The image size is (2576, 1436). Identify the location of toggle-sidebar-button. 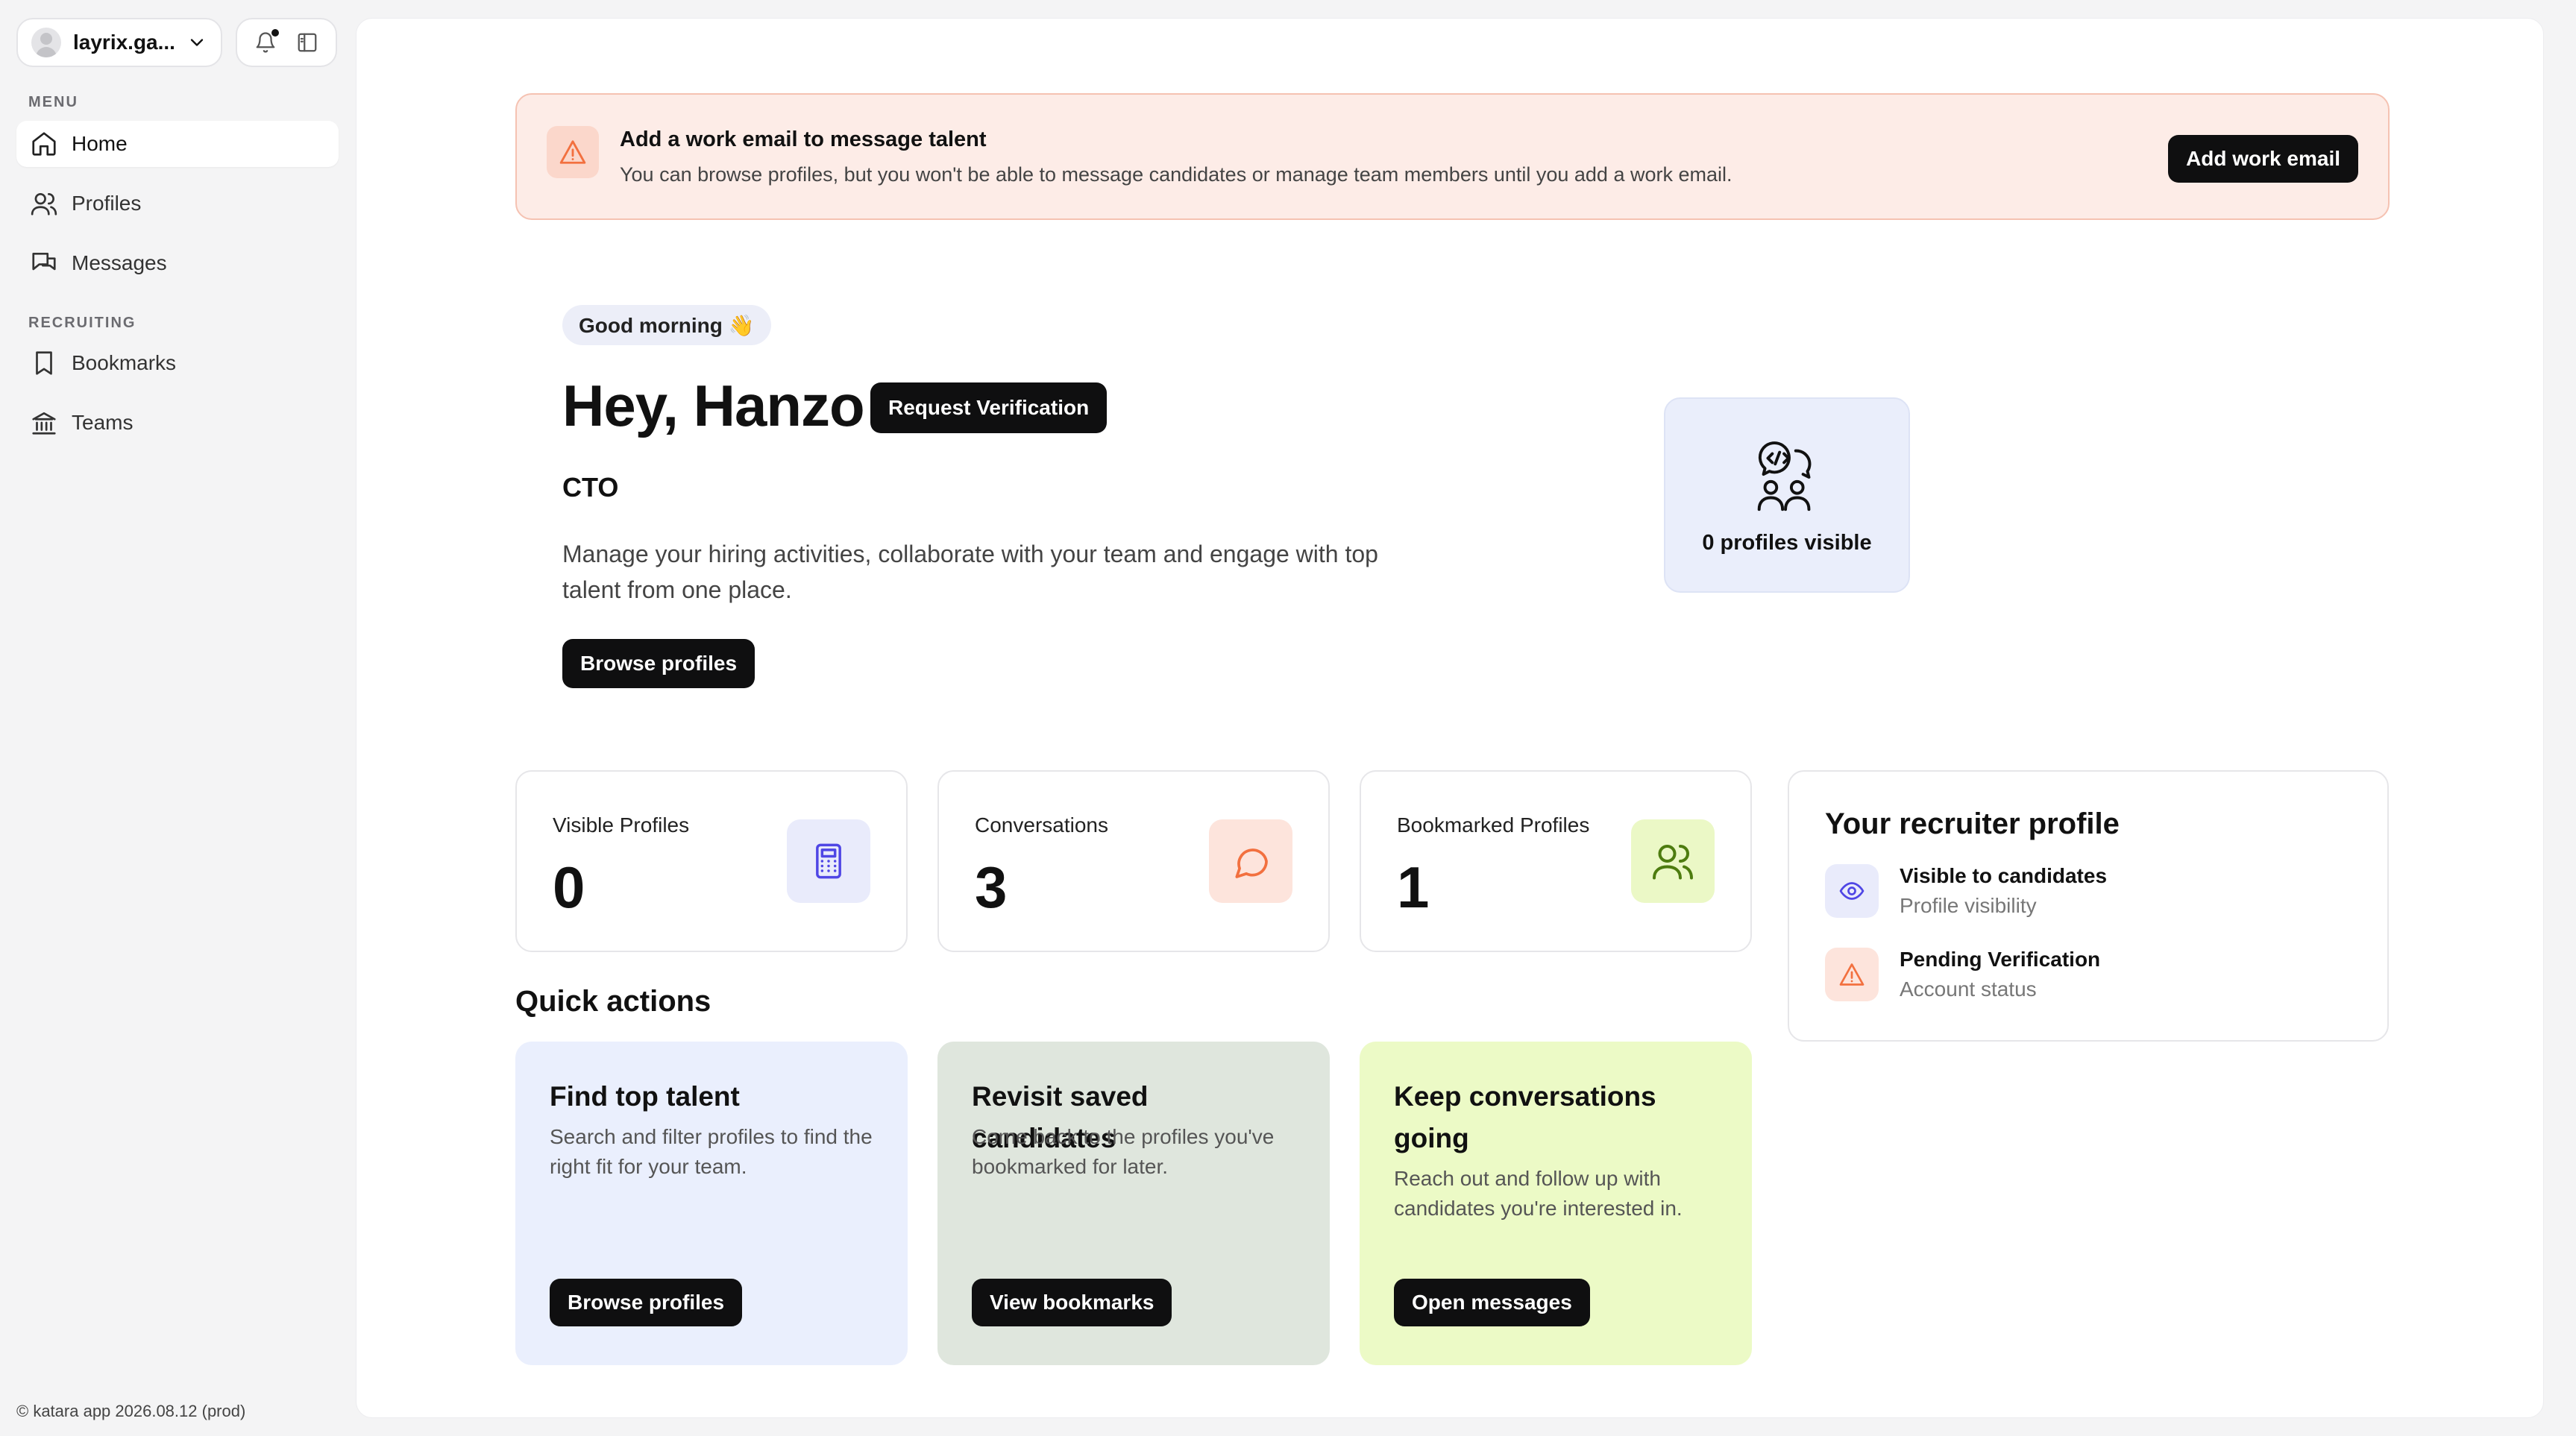
(307, 42).